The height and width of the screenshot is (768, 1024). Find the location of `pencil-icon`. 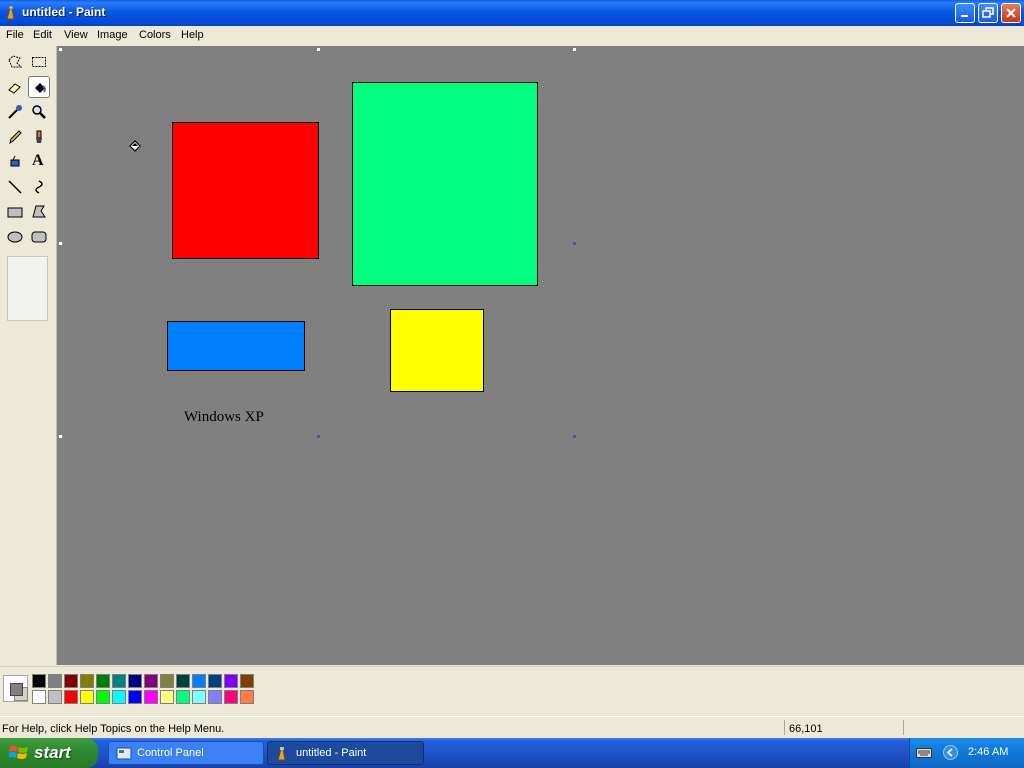

pencil-icon is located at coordinates (15, 137).